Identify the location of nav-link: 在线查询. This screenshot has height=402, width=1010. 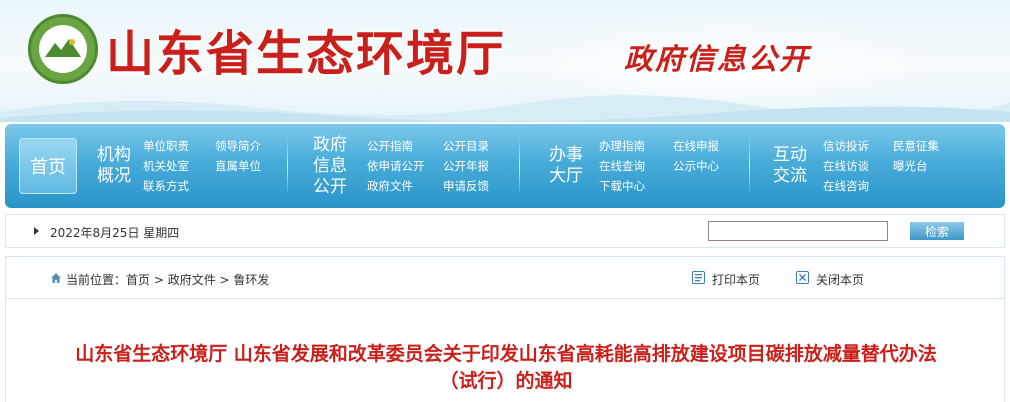
(622, 166).